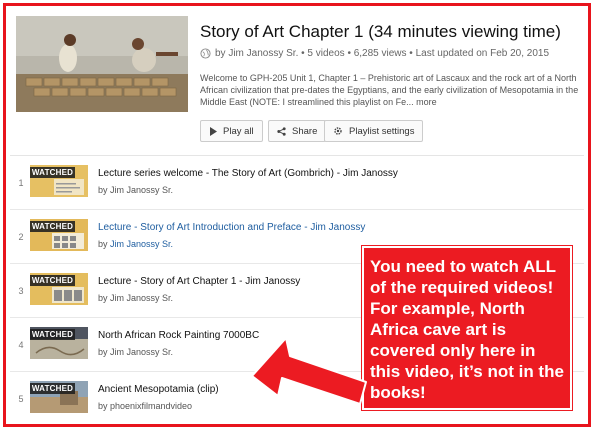 This screenshot has height=436, width=600. What do you see at coordinates (21, 291) in the screenshot?
I see `video-index: 3` at bounding box center [21, 291].